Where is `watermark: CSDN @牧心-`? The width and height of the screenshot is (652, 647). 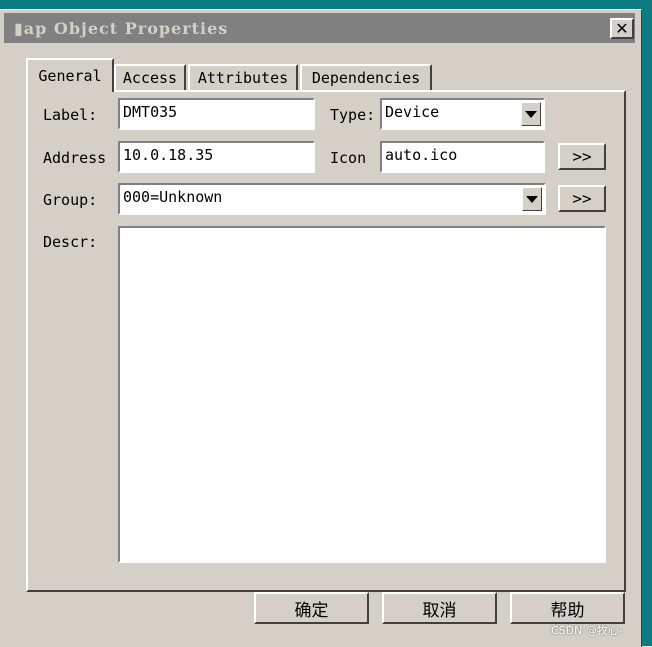 watermark: CSDN @牧心- is located at coordinates (587, 630).